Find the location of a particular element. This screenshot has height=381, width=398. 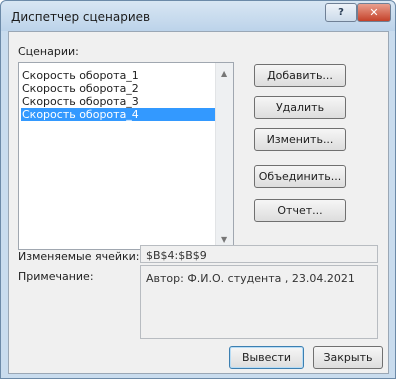

changing-cells-label: Изменяемые ячейки: is located at coordinates (79, 256).